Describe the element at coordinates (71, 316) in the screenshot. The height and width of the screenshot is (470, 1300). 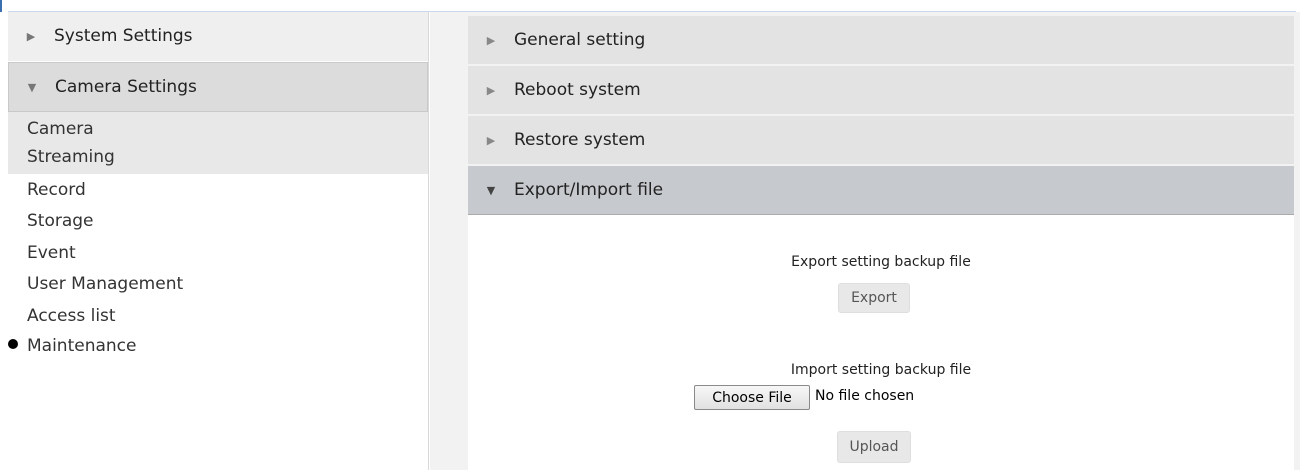
I see `sidebar-item-access-list: Access list` at that location.